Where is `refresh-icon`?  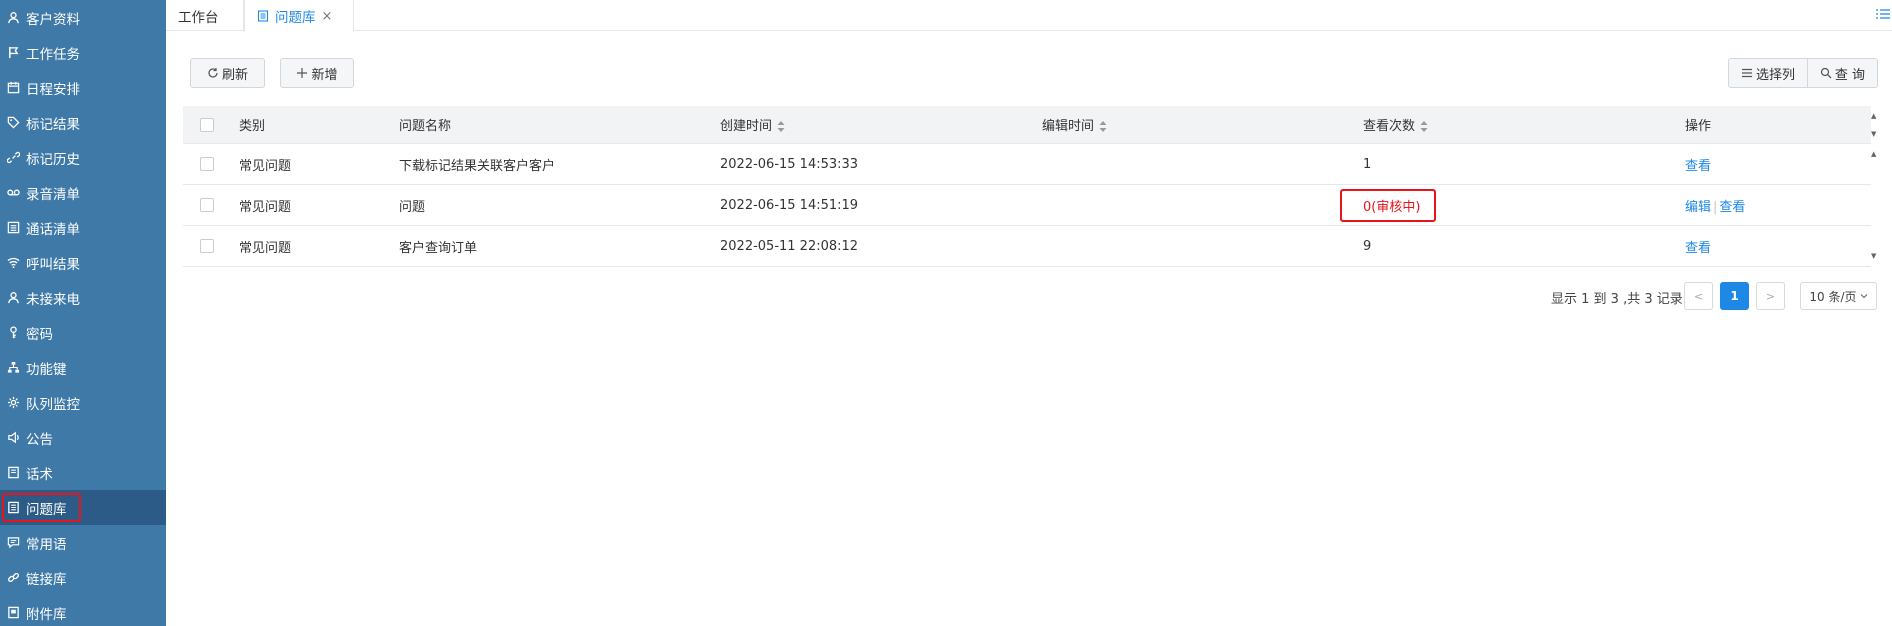 refresh-icon is located at coordinates (213, 73).